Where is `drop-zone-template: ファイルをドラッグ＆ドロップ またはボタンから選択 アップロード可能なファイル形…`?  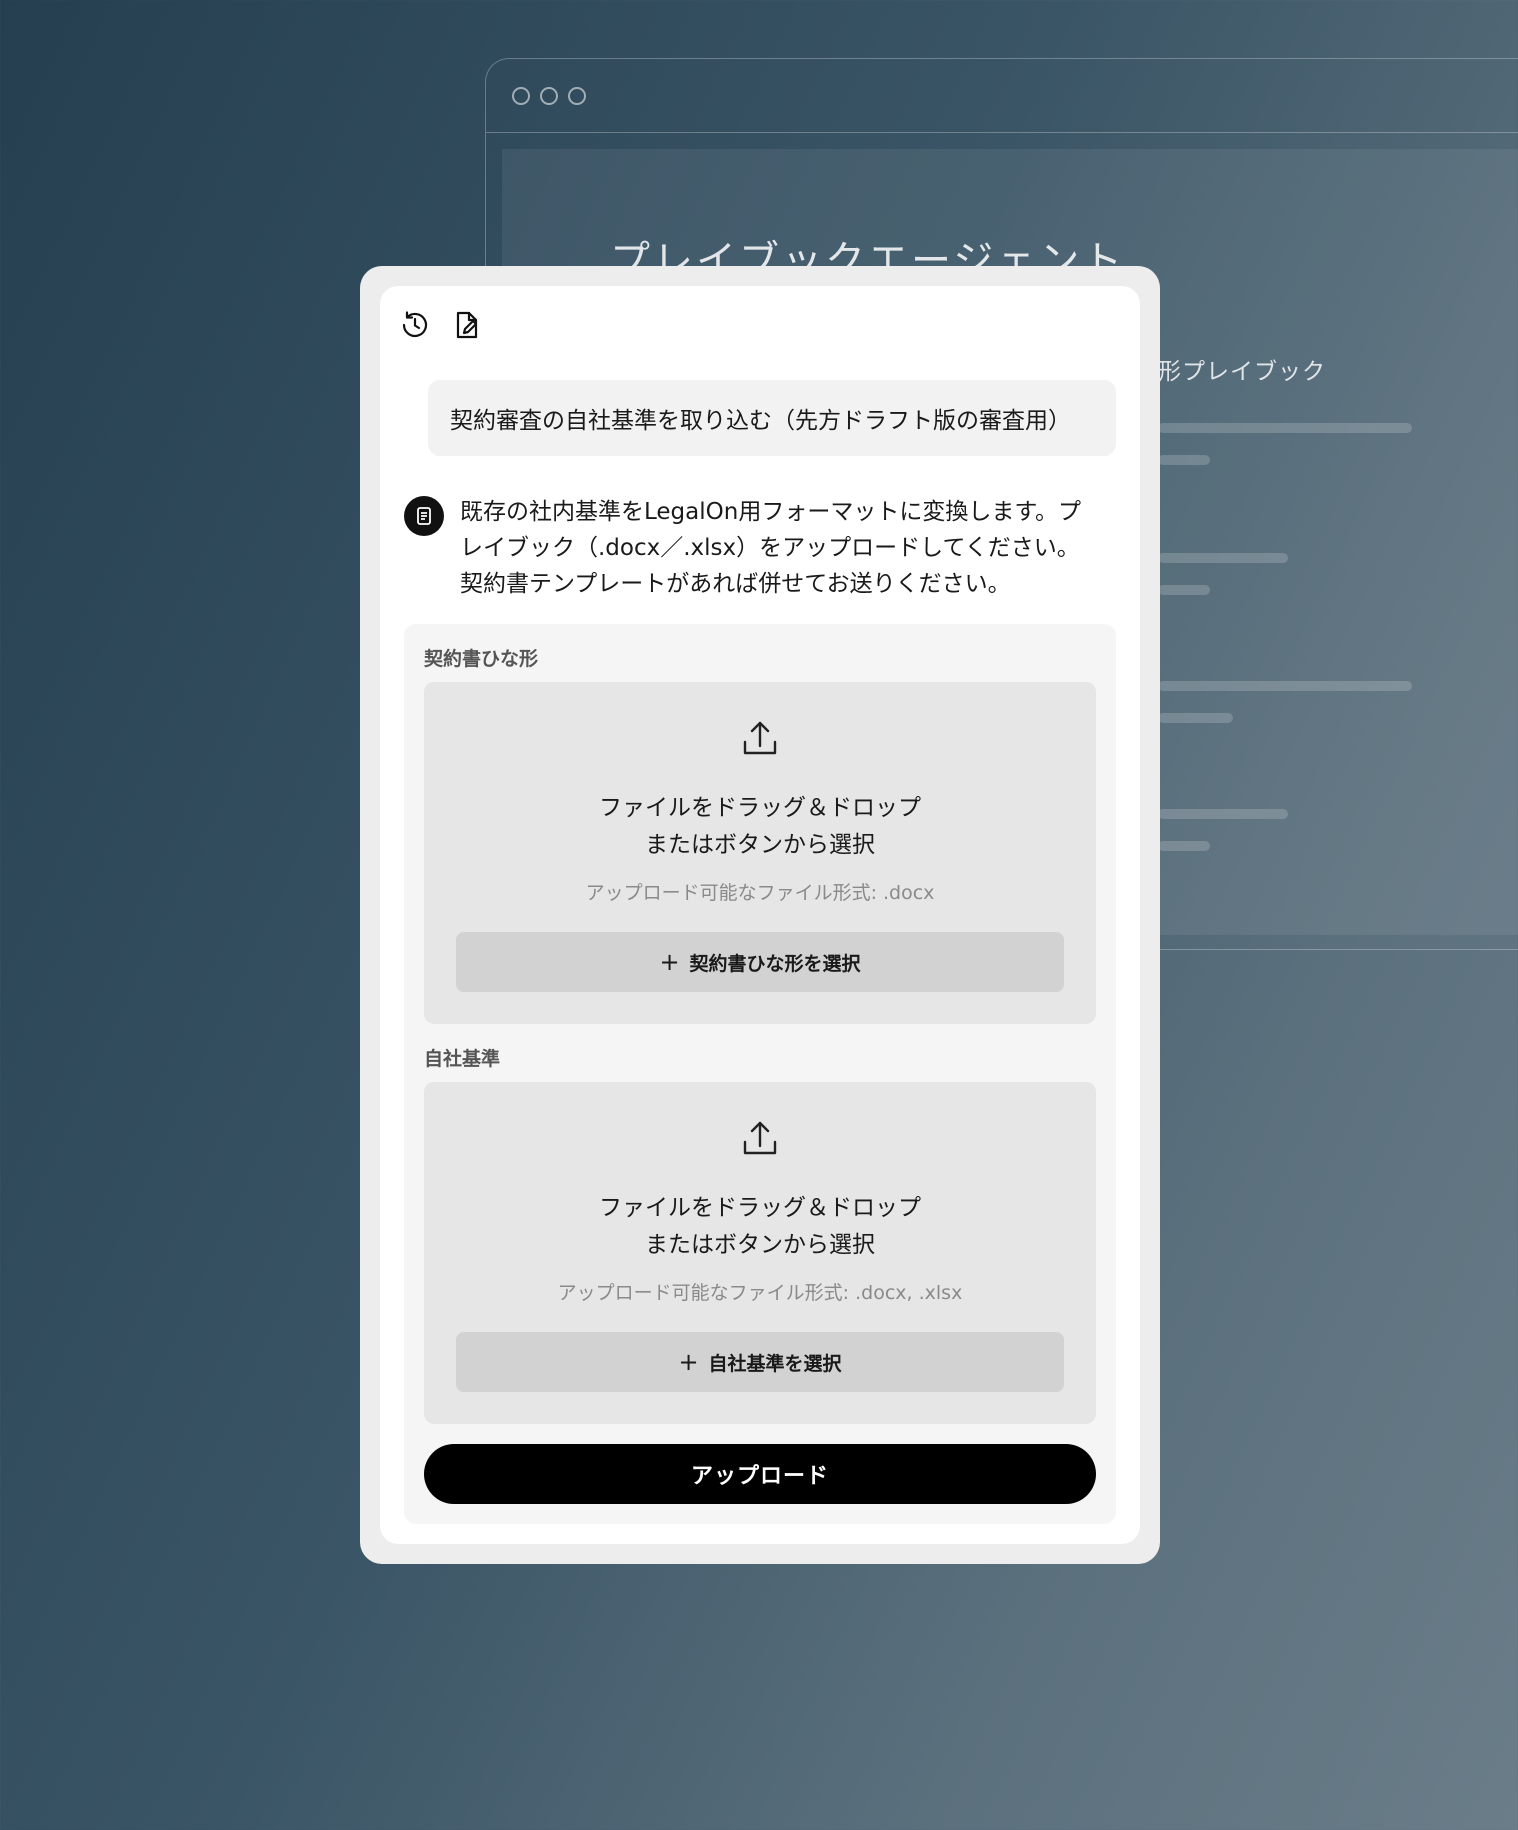
drop-zone-template: ファイルをドラッグ＆ドロップ またはボタンから選択 アップロード可能なファイル形… is located at coordinates (760, 853).